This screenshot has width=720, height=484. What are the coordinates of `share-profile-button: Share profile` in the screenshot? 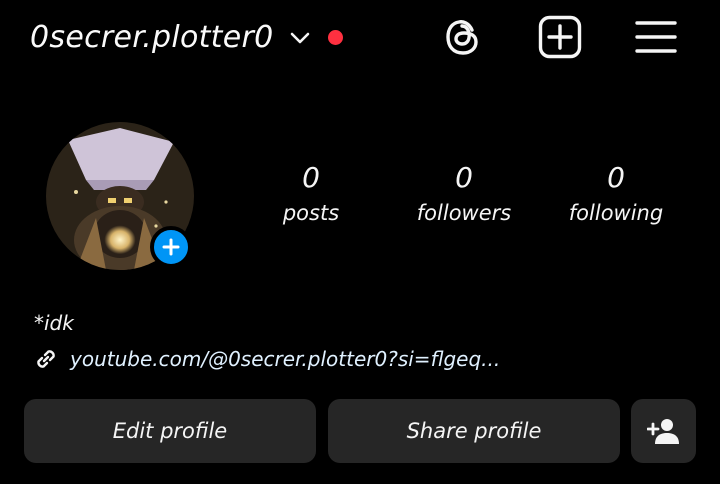 It's located at (474, 431).